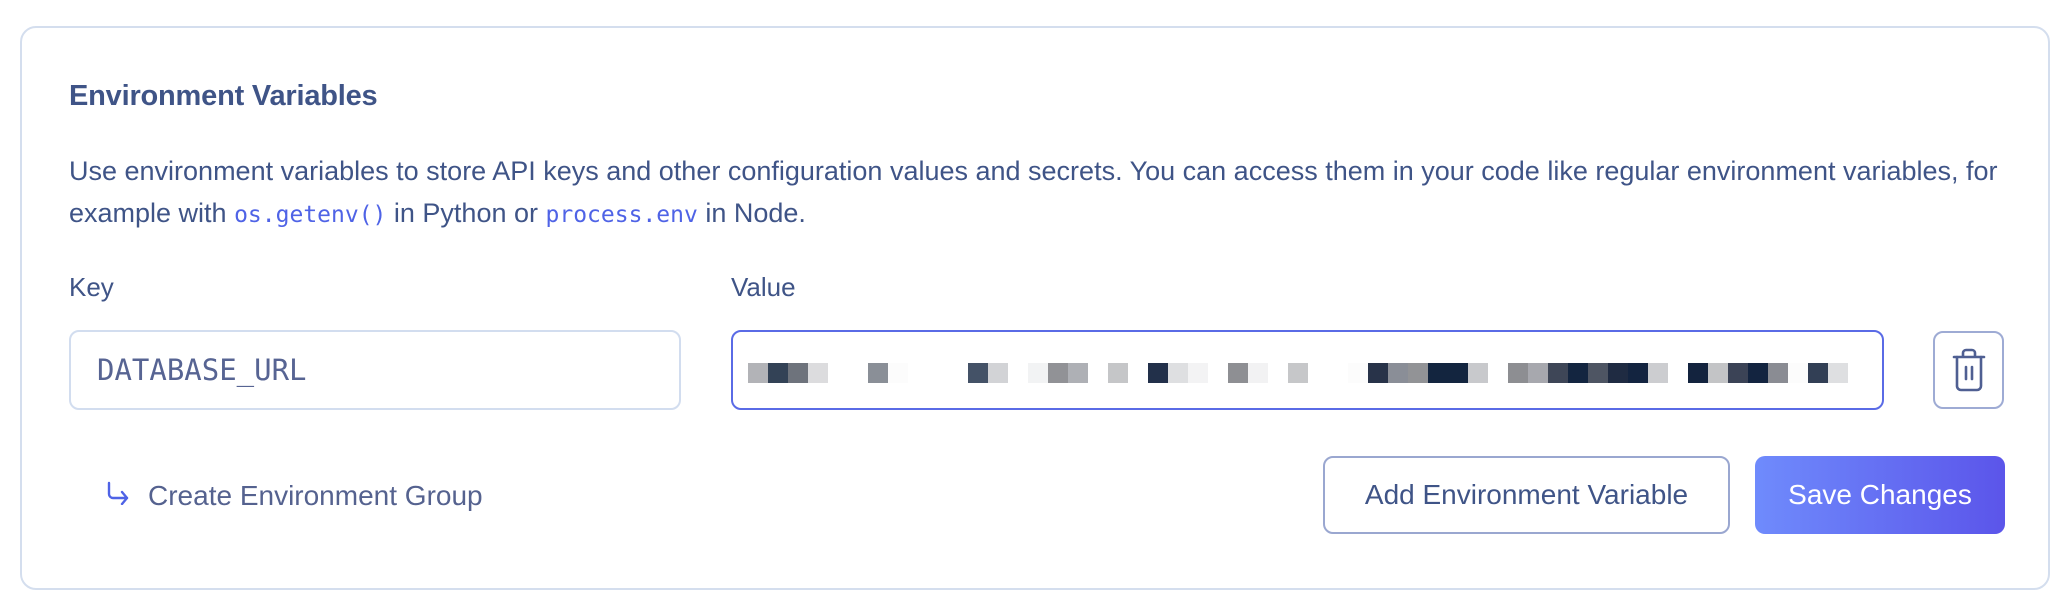  I want to click on value-input, so click(1307, 370).